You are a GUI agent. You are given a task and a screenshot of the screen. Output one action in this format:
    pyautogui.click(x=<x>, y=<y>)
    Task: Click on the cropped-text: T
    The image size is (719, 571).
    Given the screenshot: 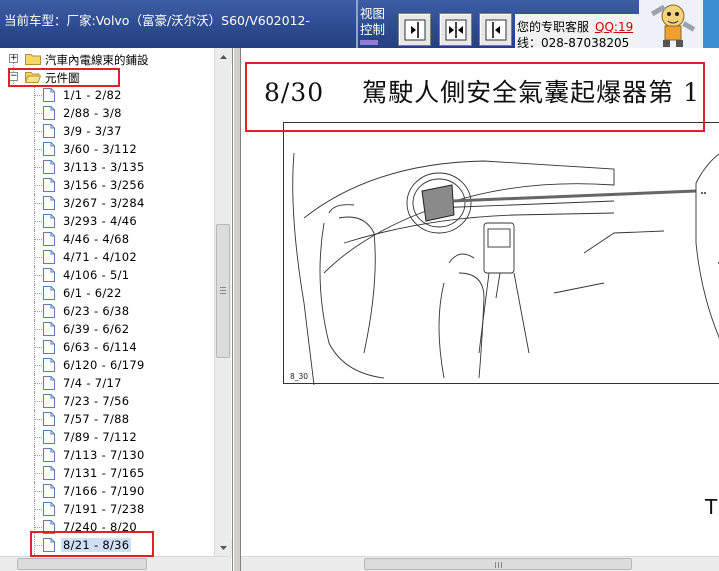 What is the action you would take?
    pyautogui.click(x=711, y=507)
    